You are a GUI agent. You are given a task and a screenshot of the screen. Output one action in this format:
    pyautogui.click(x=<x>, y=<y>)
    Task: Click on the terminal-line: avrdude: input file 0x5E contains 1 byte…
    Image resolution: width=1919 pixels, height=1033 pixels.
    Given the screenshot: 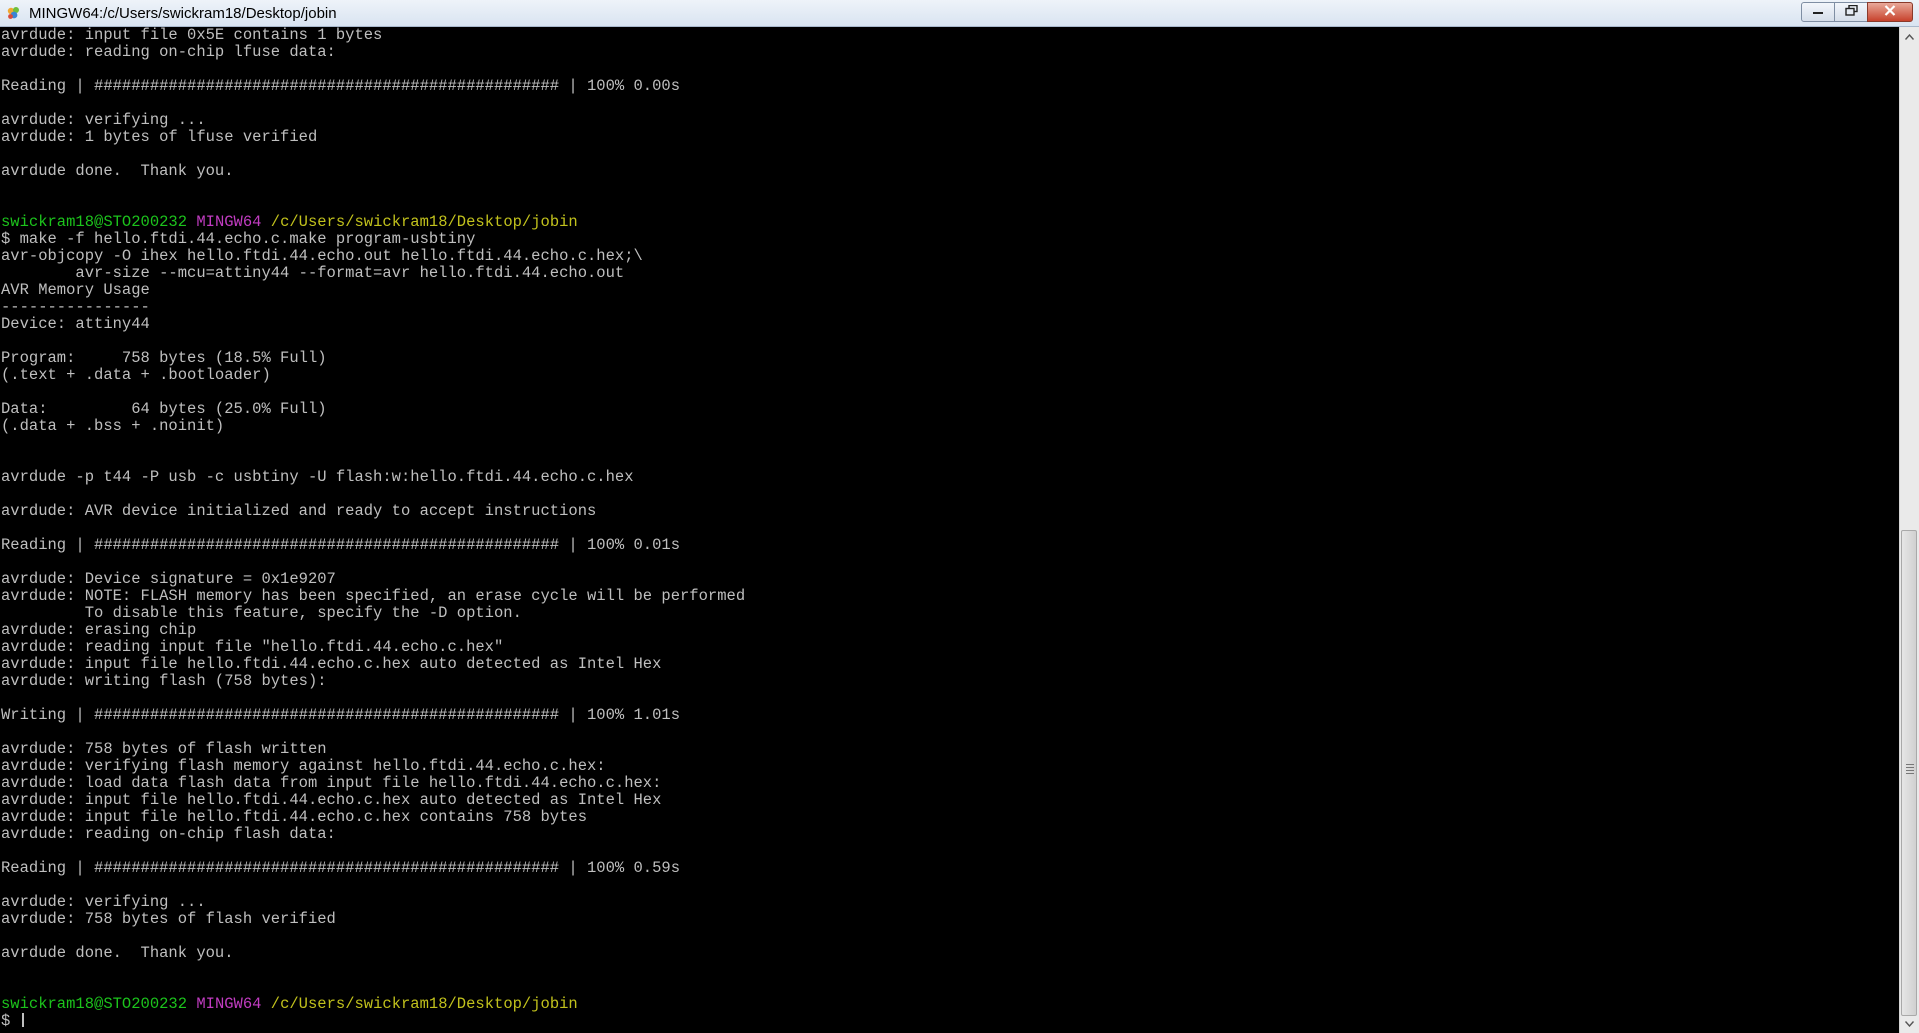 What is the action you would take?
    pyautogui.click(x=192, y=35)
    